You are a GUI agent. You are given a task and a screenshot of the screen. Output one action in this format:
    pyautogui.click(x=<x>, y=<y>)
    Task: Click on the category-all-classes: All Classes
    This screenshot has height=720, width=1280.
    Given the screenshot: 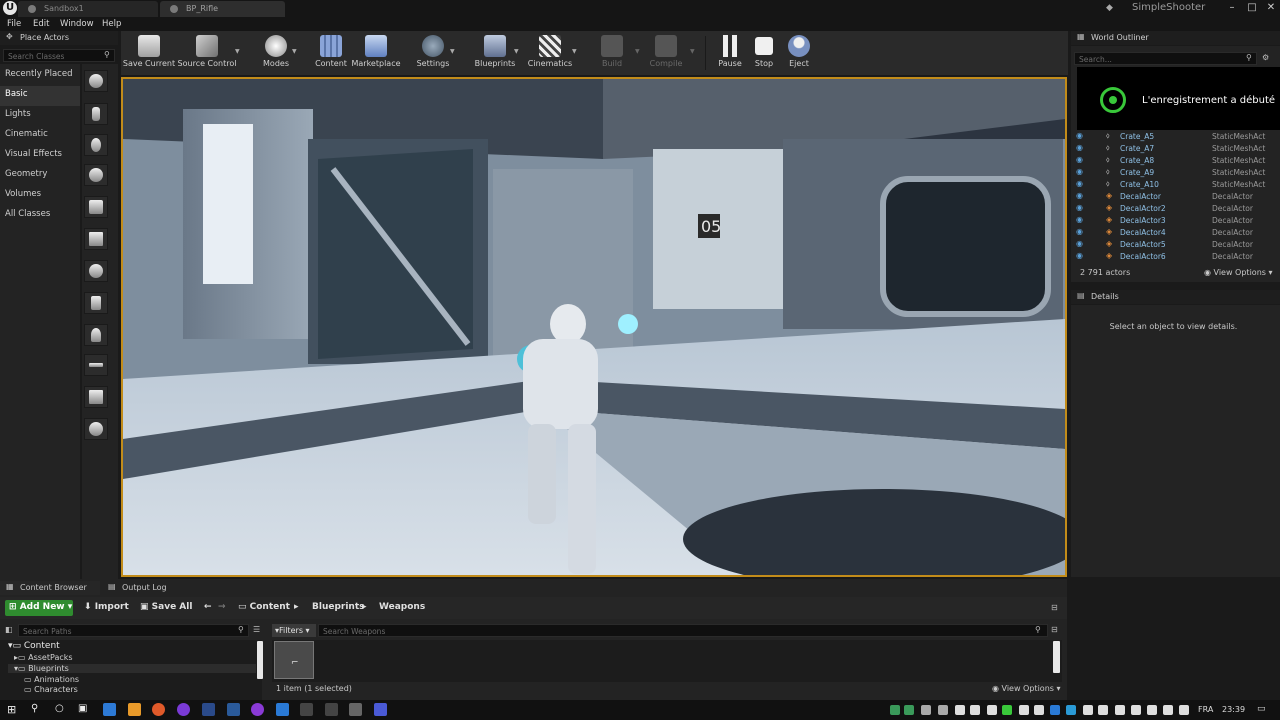 What is the action you would take?
    pyautogui.click(x=40, y=216)
    